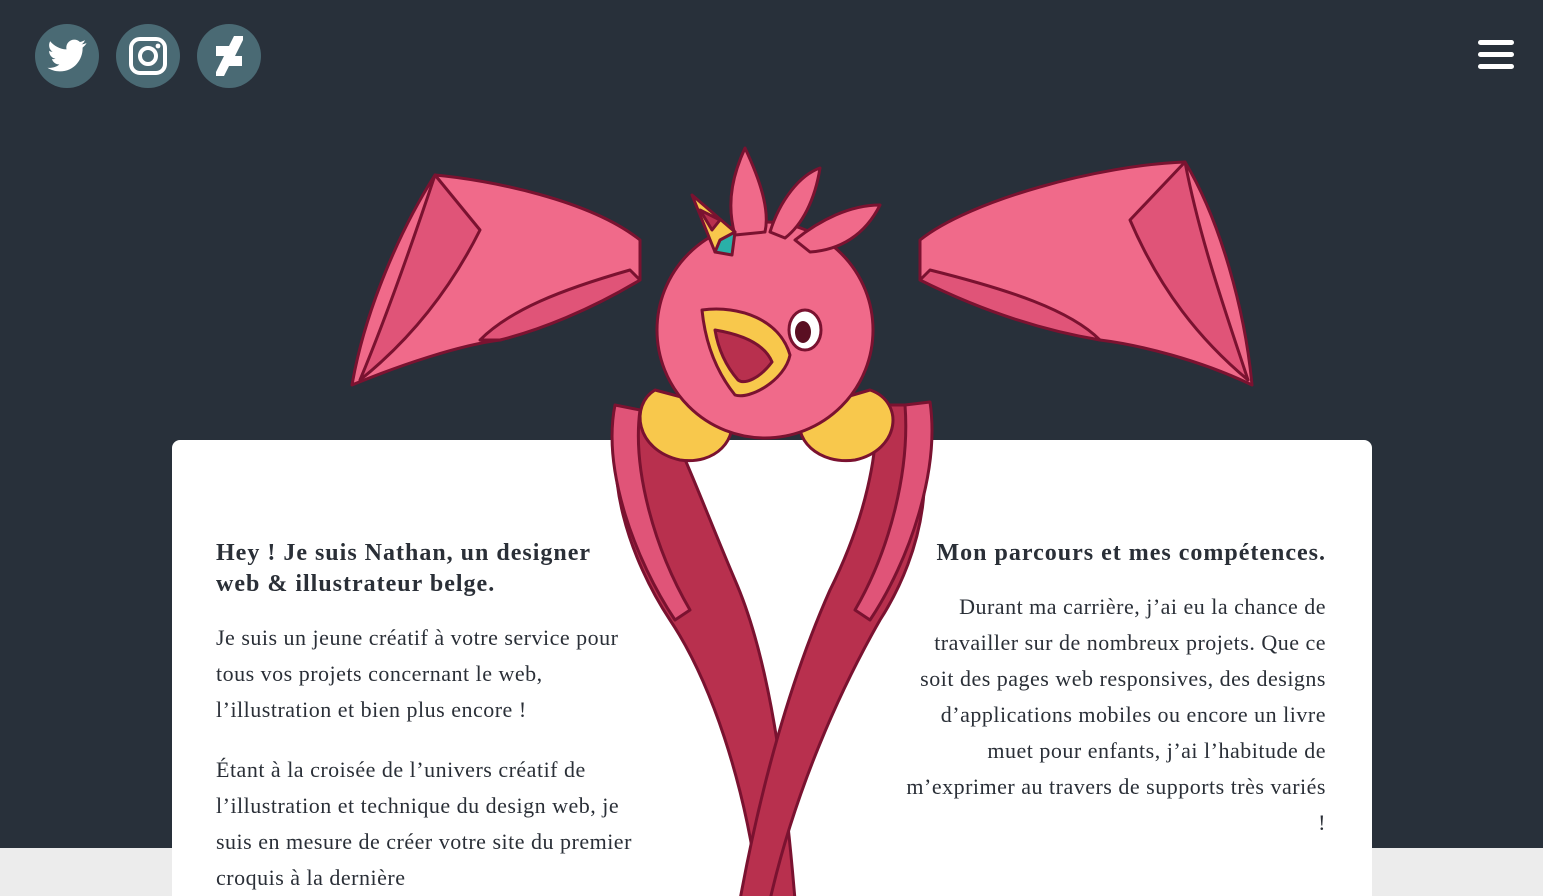  Describe the element at coordinates (1496, 55) in the screenshot. I see `hamburger-menu-icon` at that location.